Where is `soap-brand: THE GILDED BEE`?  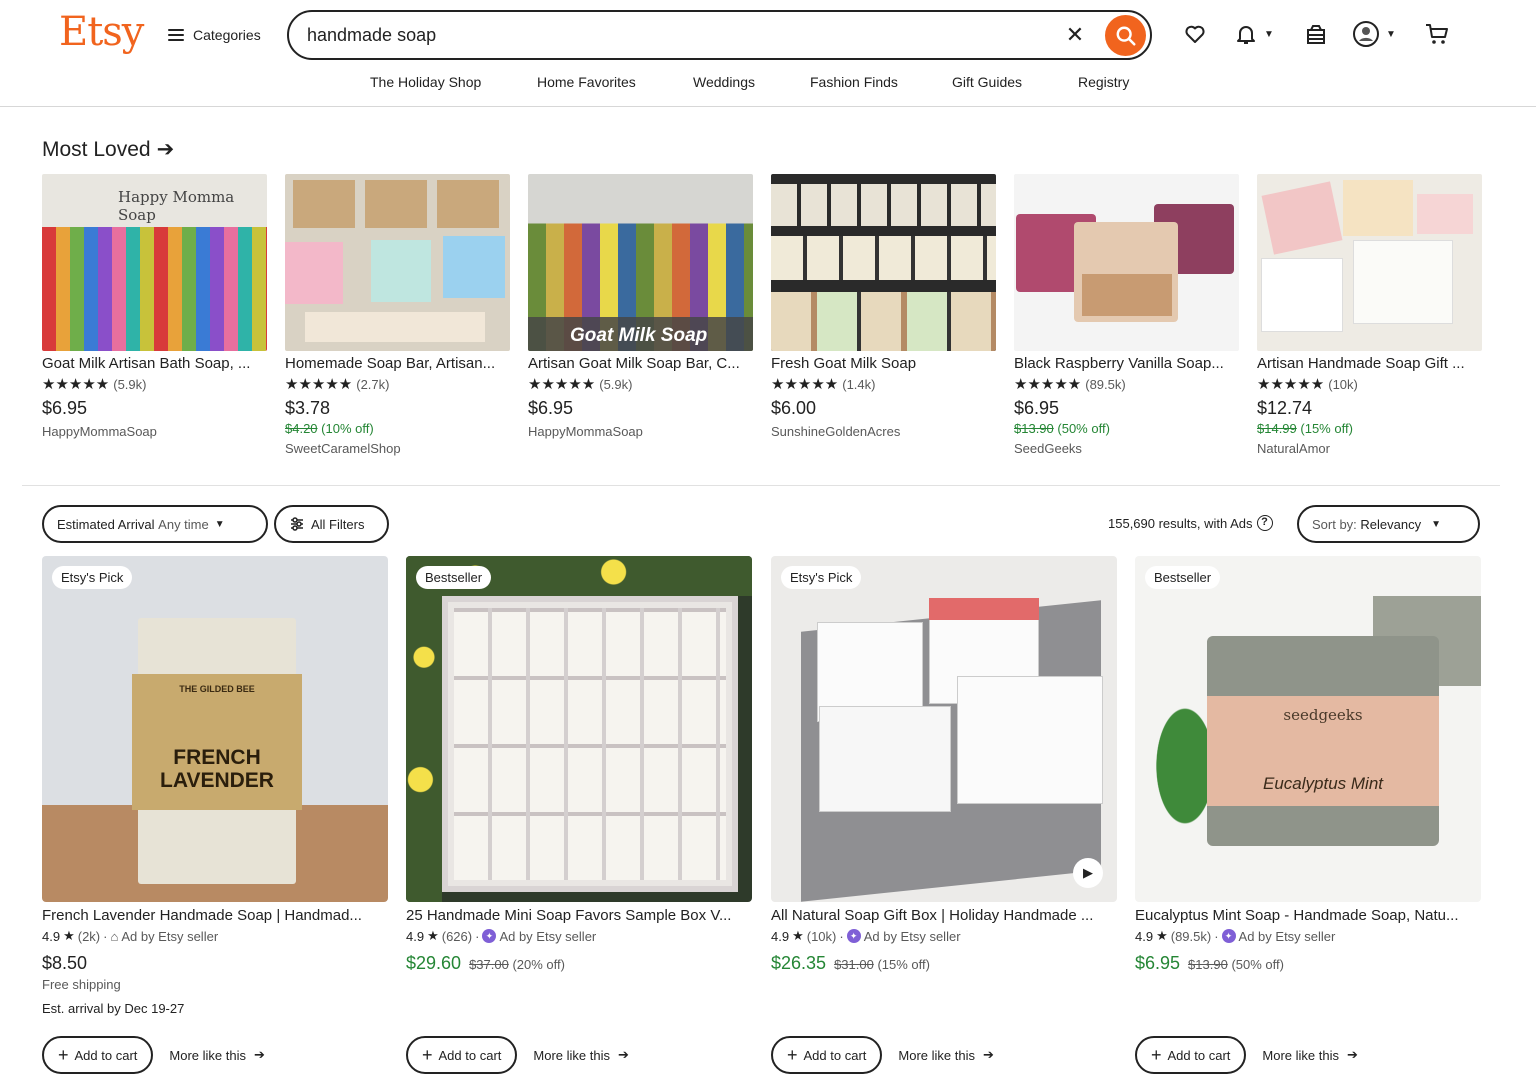 soap-brand: THE GILDED BEE is located at coordinates (217, 689).